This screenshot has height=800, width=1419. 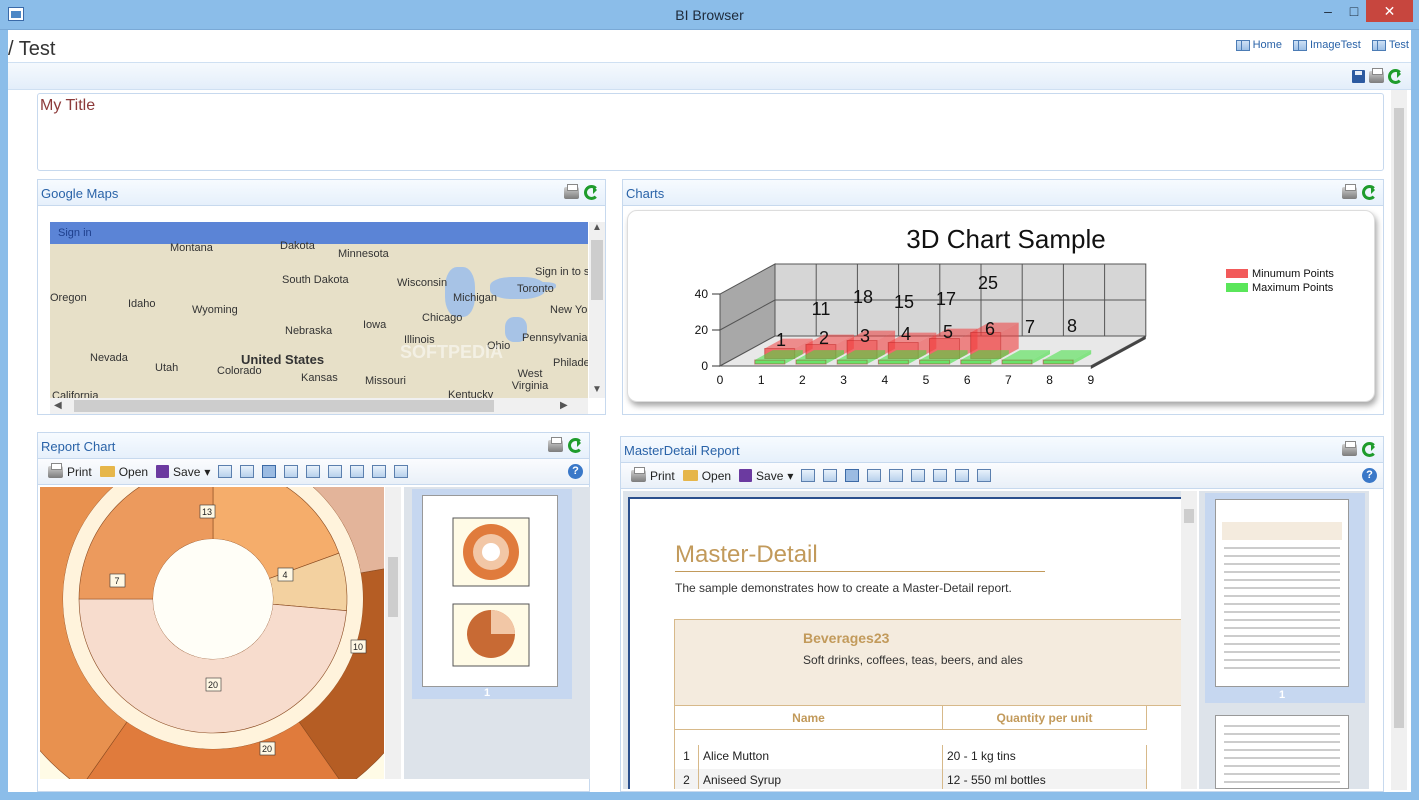 I want to click on x-tick-label: 1, so click(x=761, y=380).